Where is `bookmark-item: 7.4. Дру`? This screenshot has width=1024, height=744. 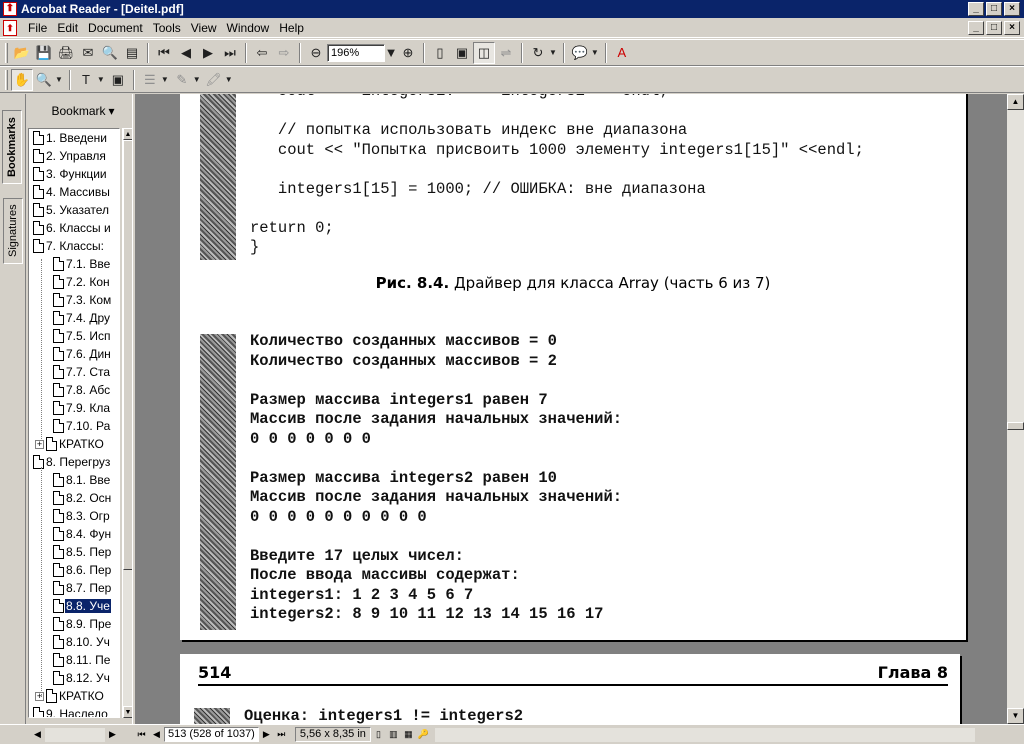
bookmark-item: 7.4. Дру is located at coordinates (86, 318).